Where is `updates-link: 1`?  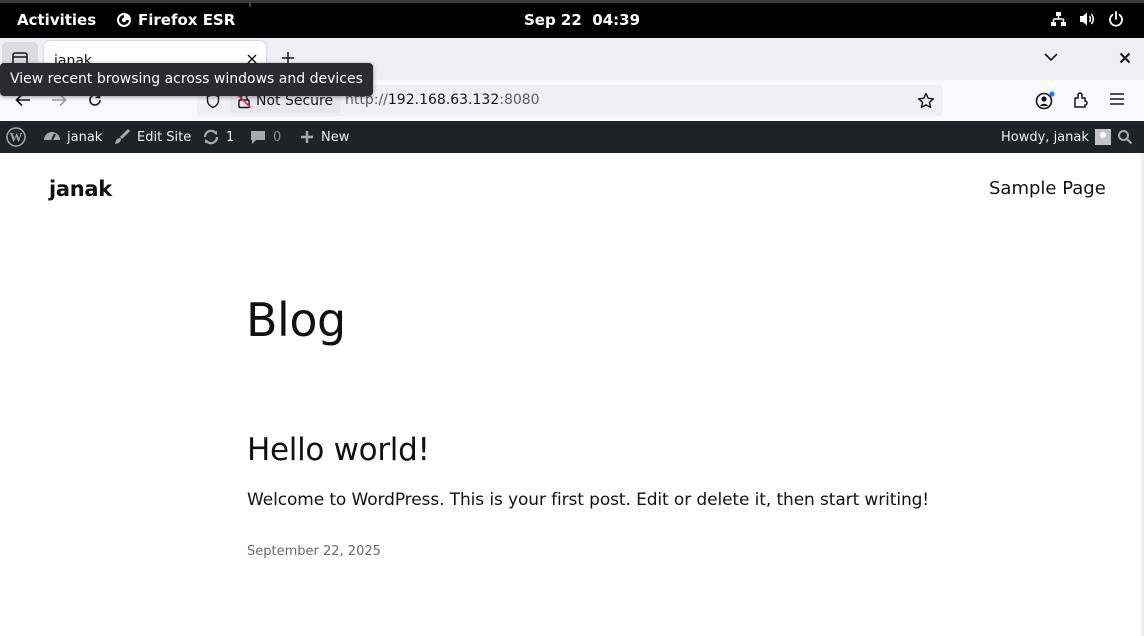
updates-link: 1 is located at coordinates (218, 137).